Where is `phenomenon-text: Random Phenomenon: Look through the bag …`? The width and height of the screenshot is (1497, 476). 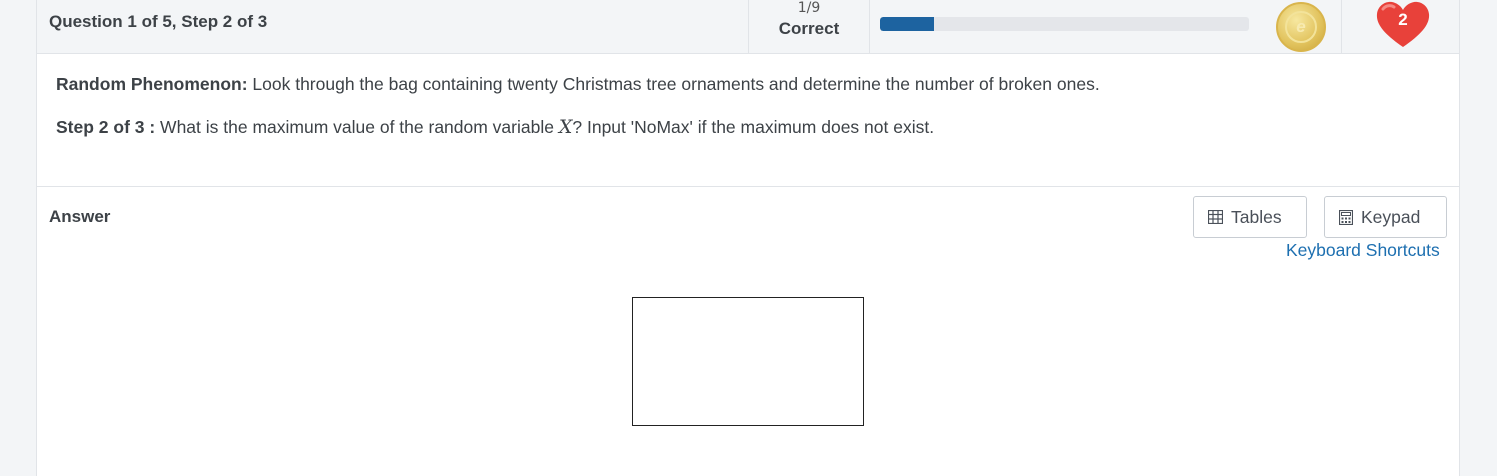
phenomenon-text: Random Phenomenon: Look through the bag … is located at coordinates (578, 84).